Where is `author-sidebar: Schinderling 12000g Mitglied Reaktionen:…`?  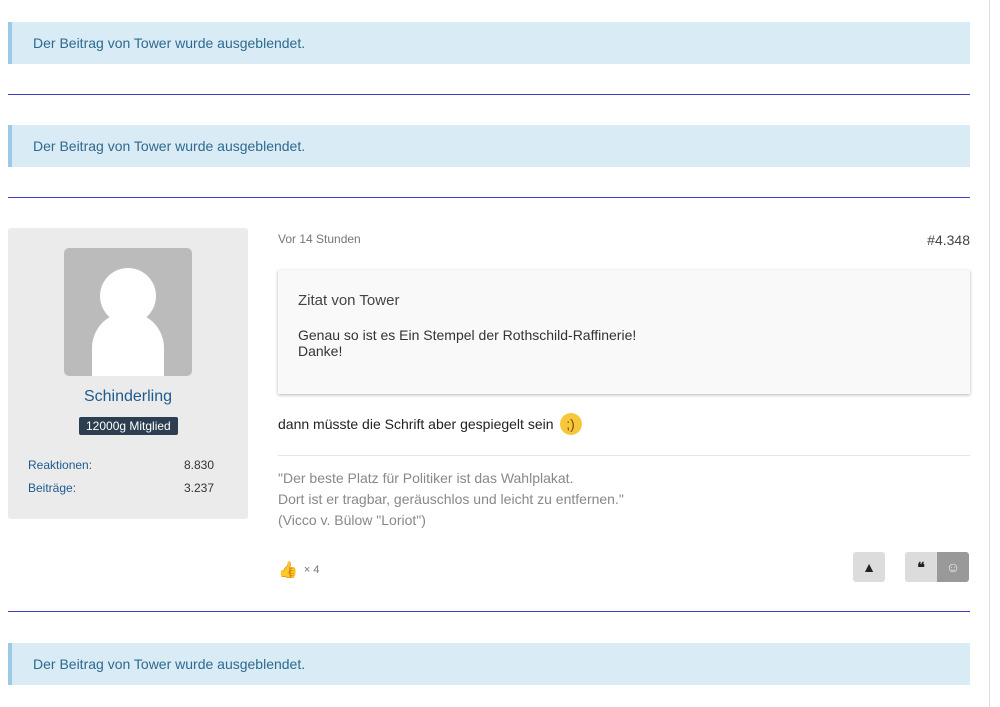 author-sidebar: Schinderling 12000g Mitglied Reaktionen:… is located at coordinates (128, 373).